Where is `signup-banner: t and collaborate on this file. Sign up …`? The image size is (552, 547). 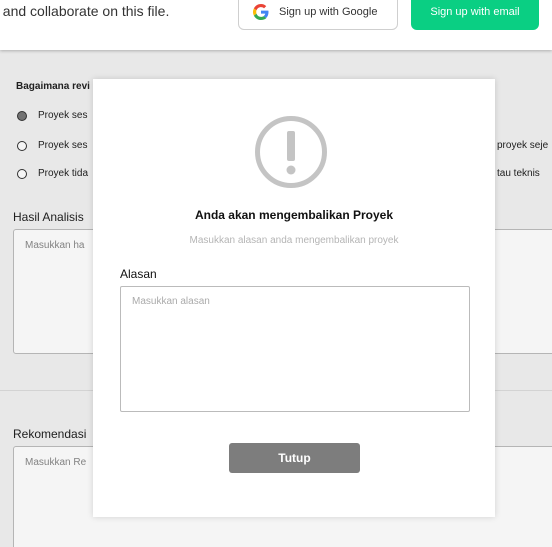 signup-banner: t and collaborate on this file. Sign up … is located at coordinates (276, 25).